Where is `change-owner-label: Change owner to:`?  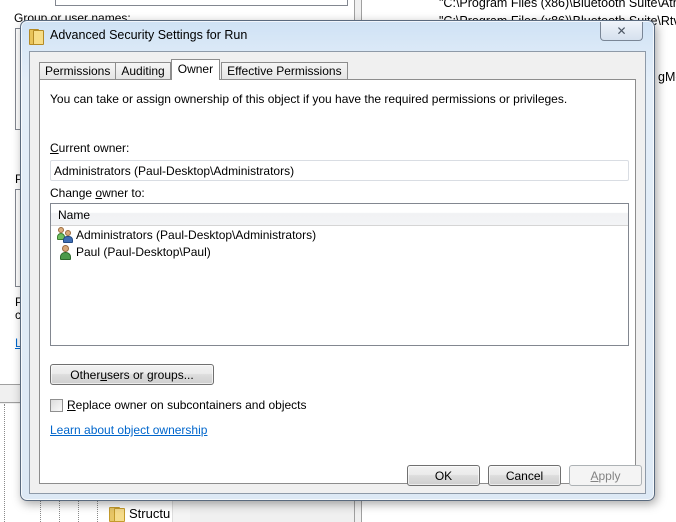
change-owner-label: Change owner to: is located at coordinates (97, 193).